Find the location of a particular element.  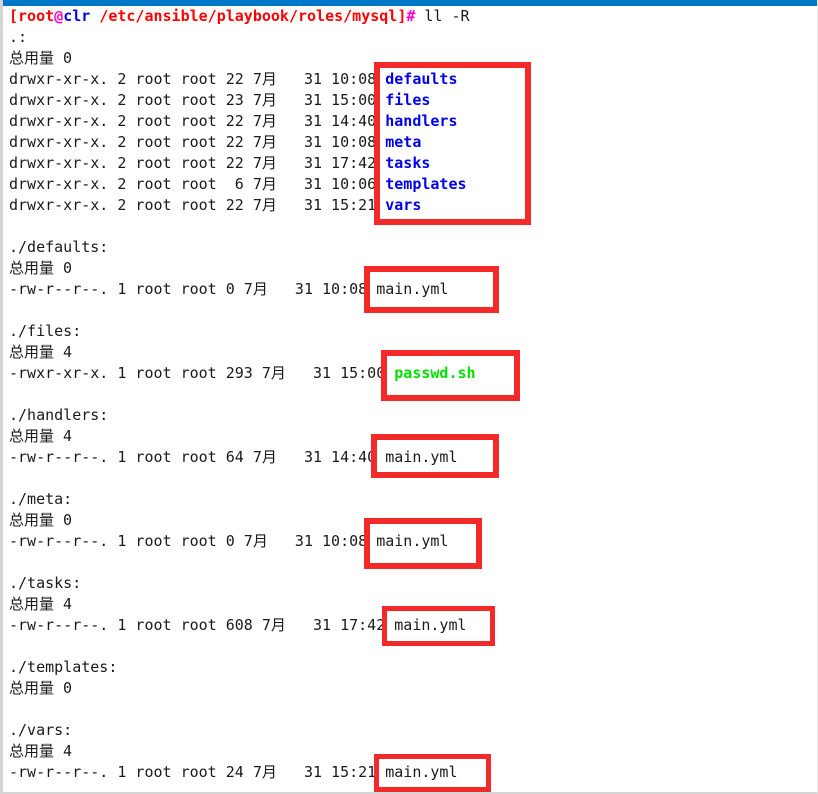

listing-metadata: drwxr-xr-x. 2 root root 22 7月 31 14:40 is located at coordinates (197, 121).